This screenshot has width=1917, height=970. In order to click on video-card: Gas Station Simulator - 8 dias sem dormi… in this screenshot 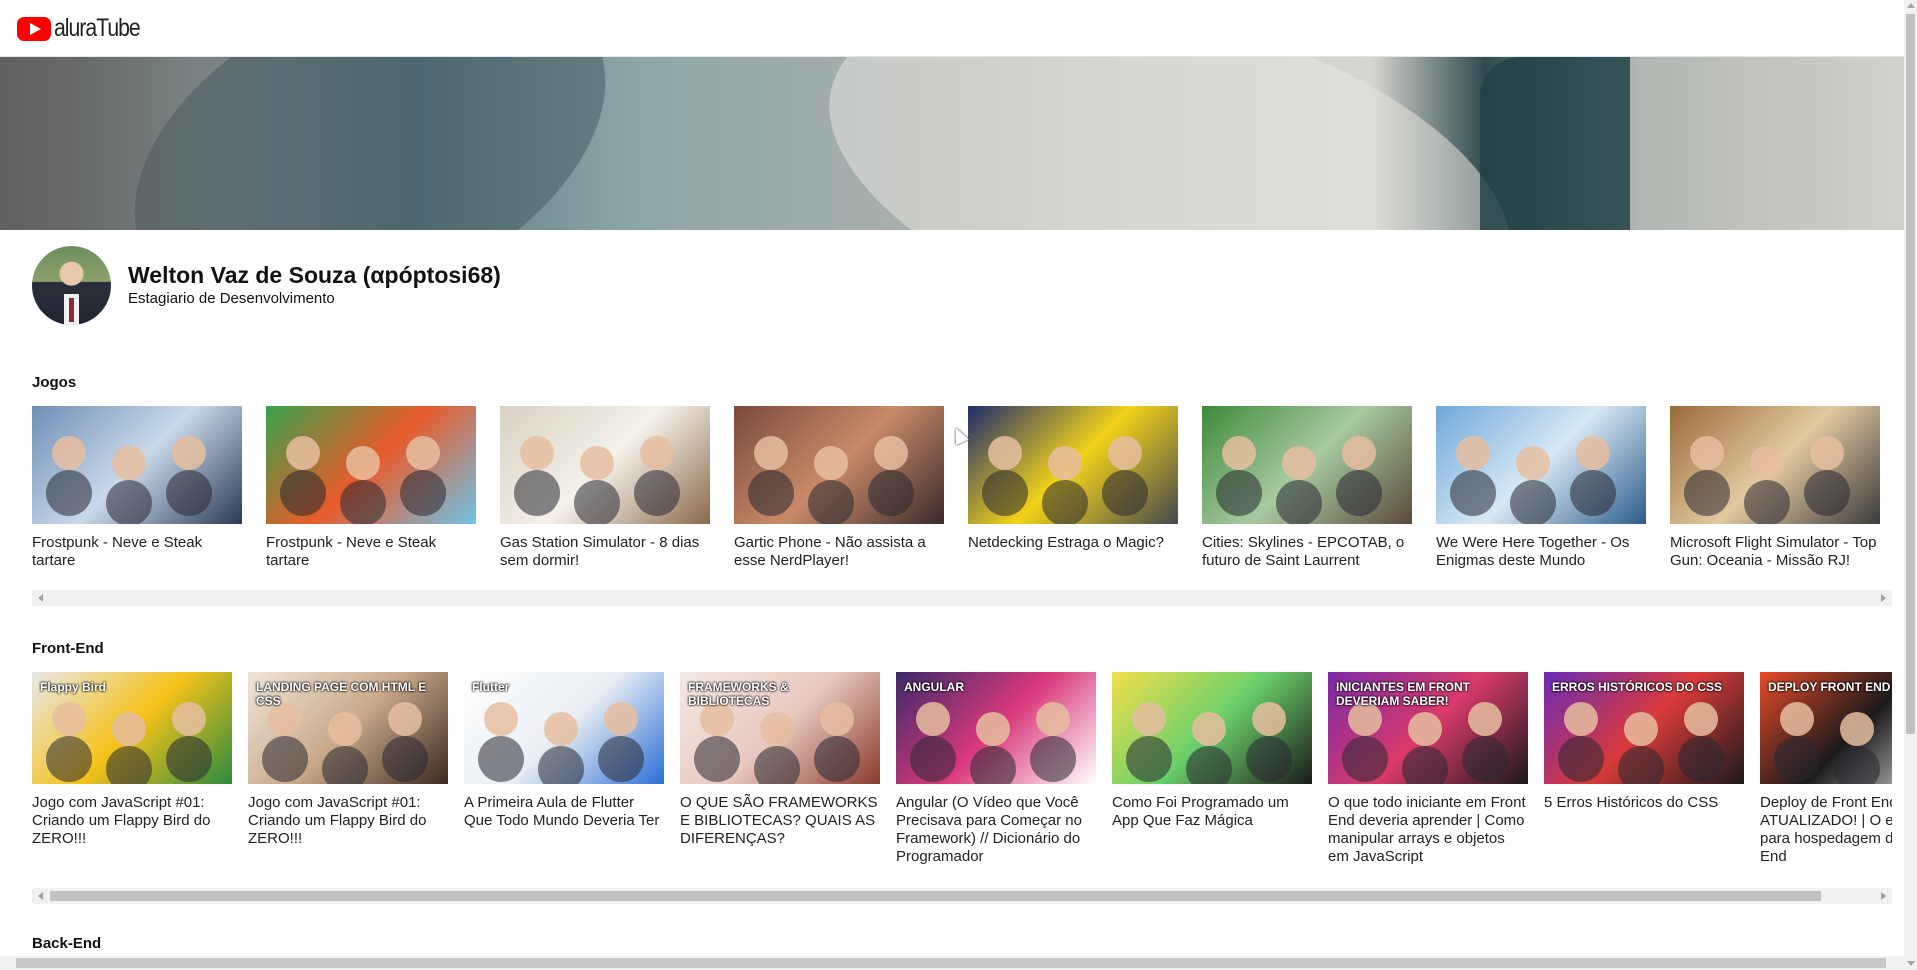, I will do `click(605, 488)`.